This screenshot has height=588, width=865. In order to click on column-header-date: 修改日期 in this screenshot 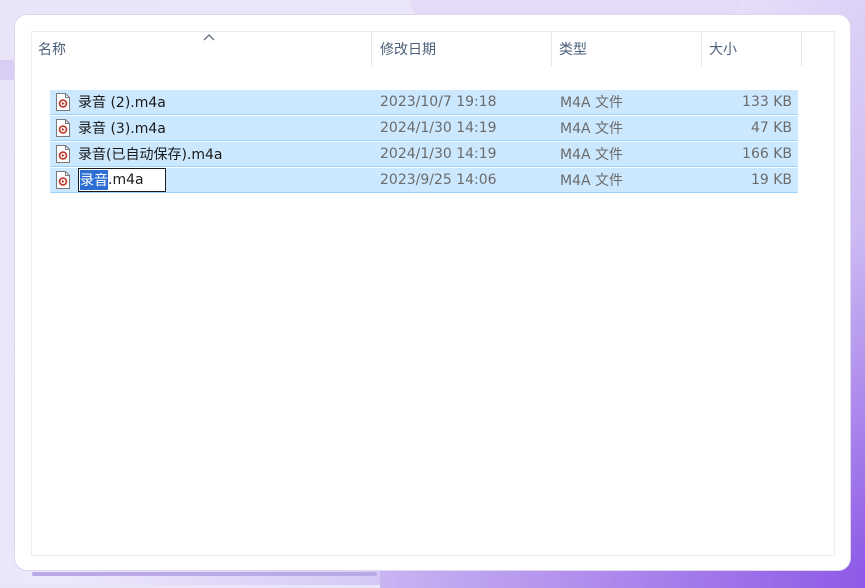, I will do `click(465, 49)`.